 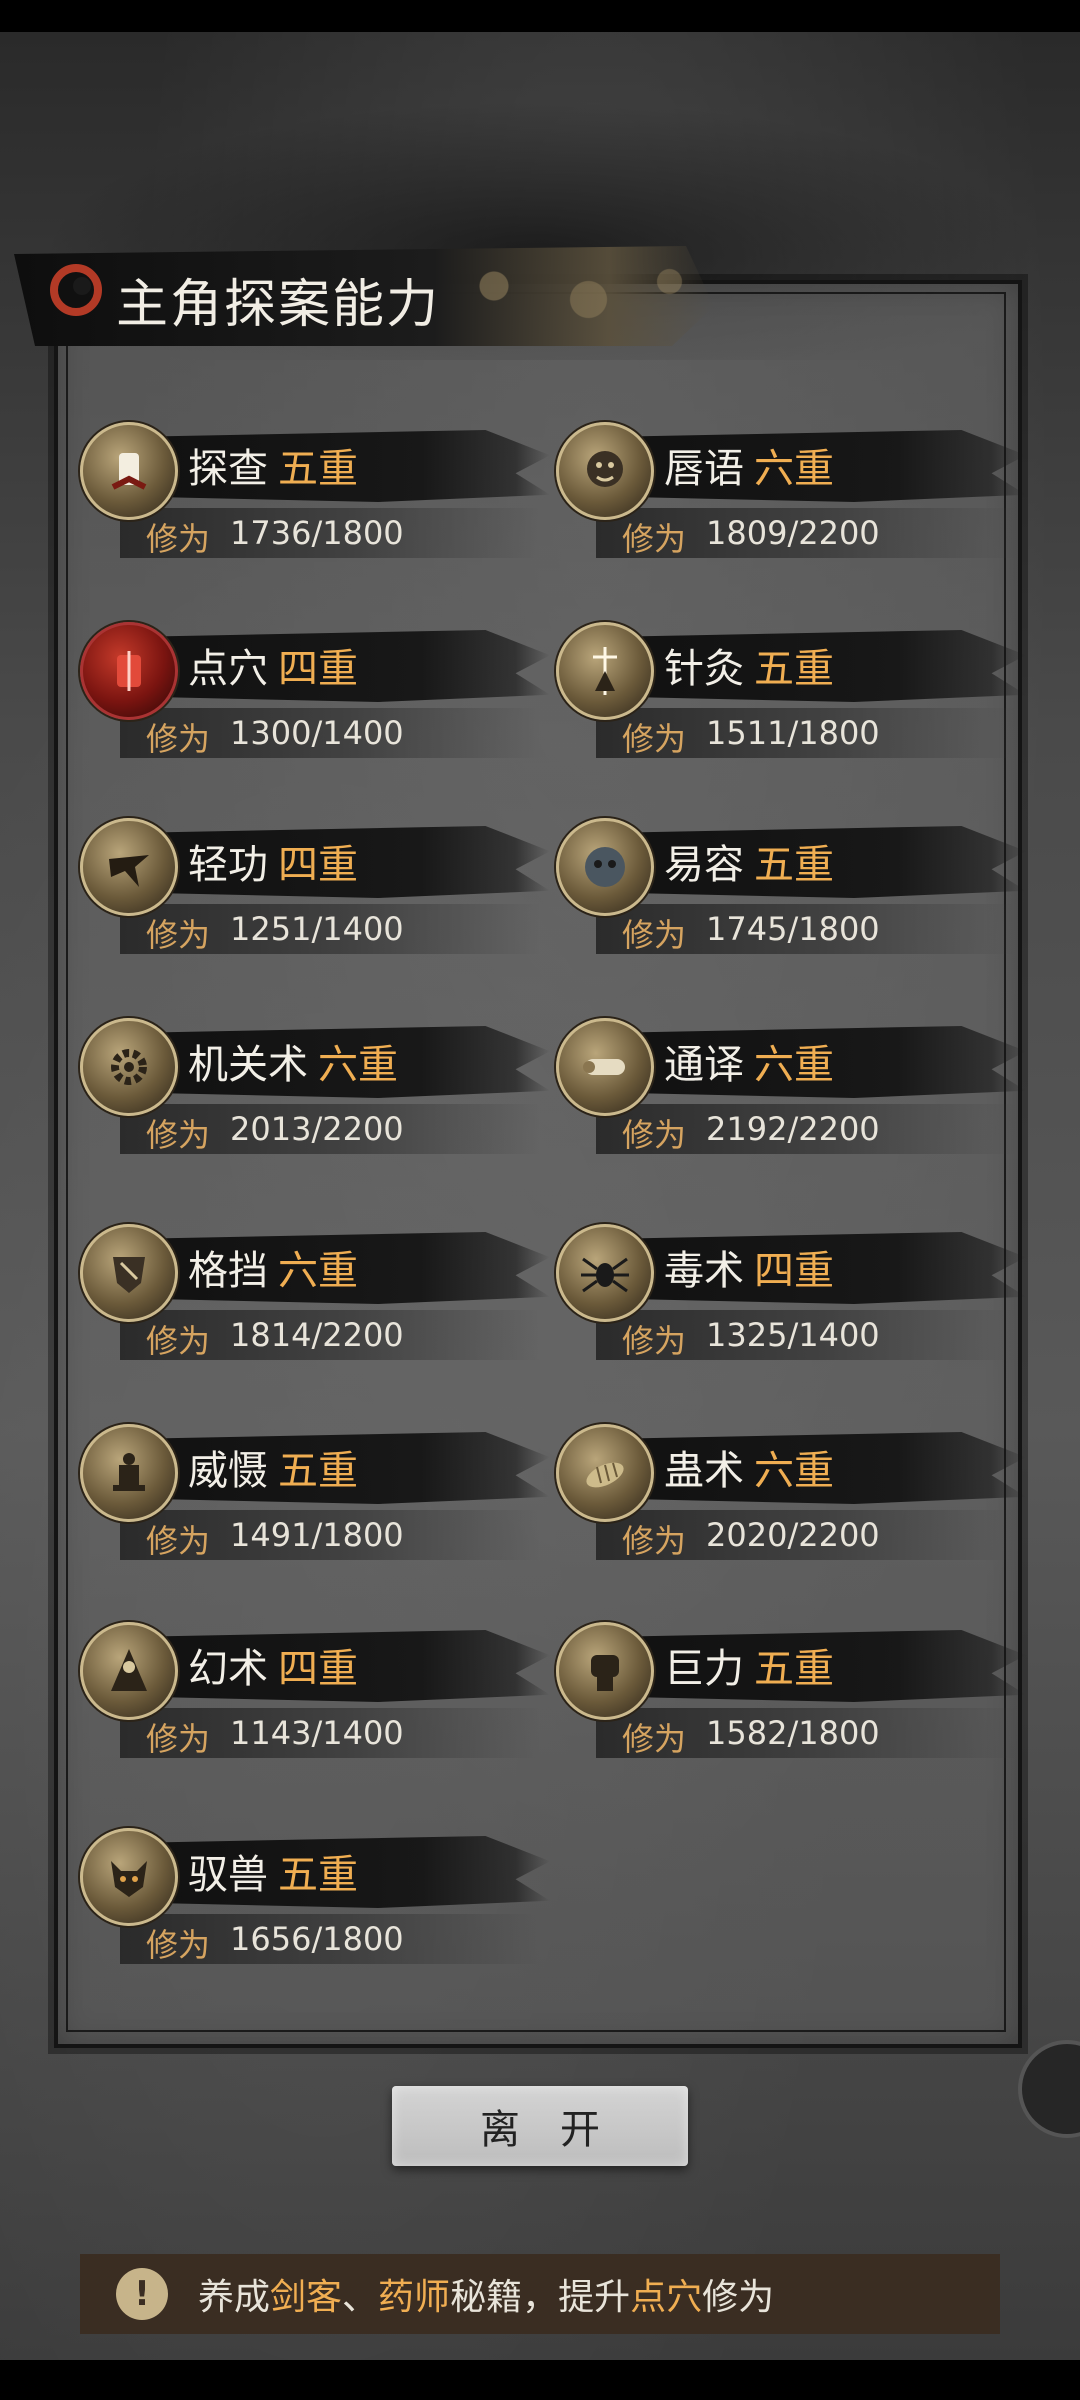 What do you see at coordinates (317, 533) in the screenshot?
I see `ability-progress: 1736/1800` at bounding box center [317, 533].